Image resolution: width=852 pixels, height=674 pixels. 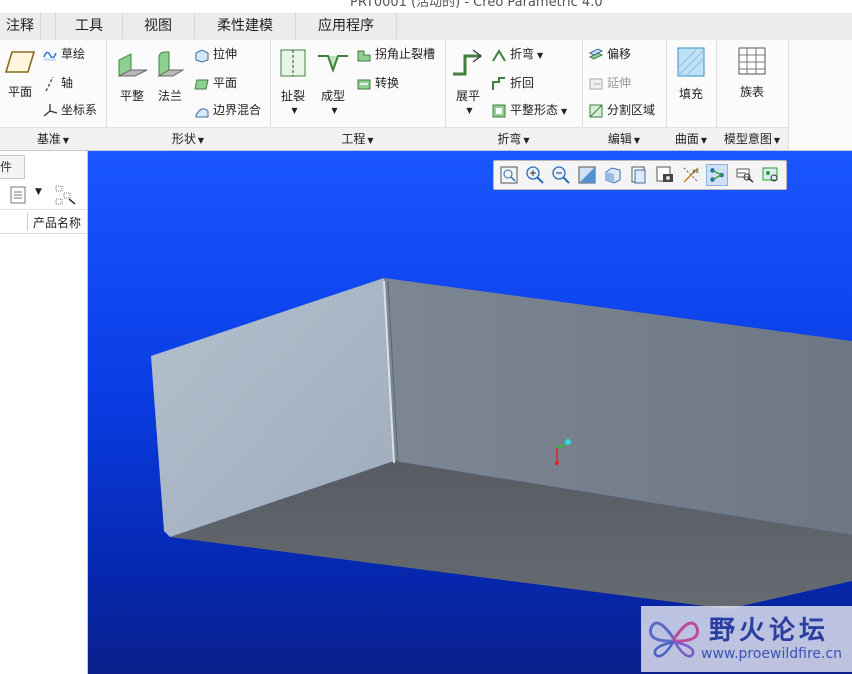 I want to click on coordinate-system-icon, so click(x=50, y=109).